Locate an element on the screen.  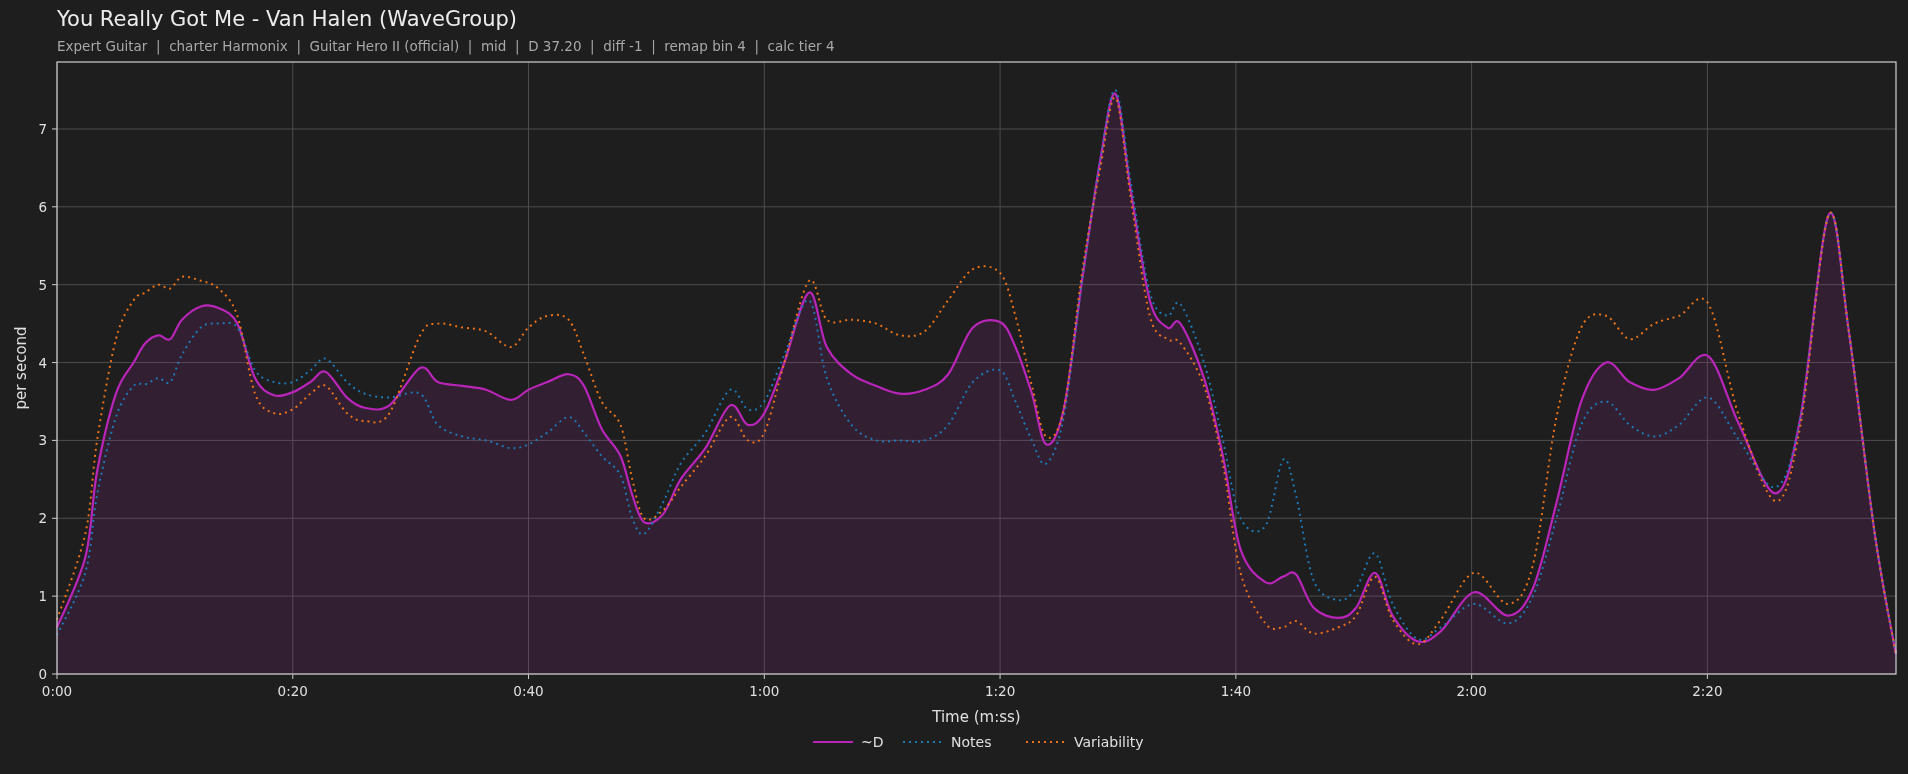
y-tick-label: 4 is located at coordinates (42, 362).